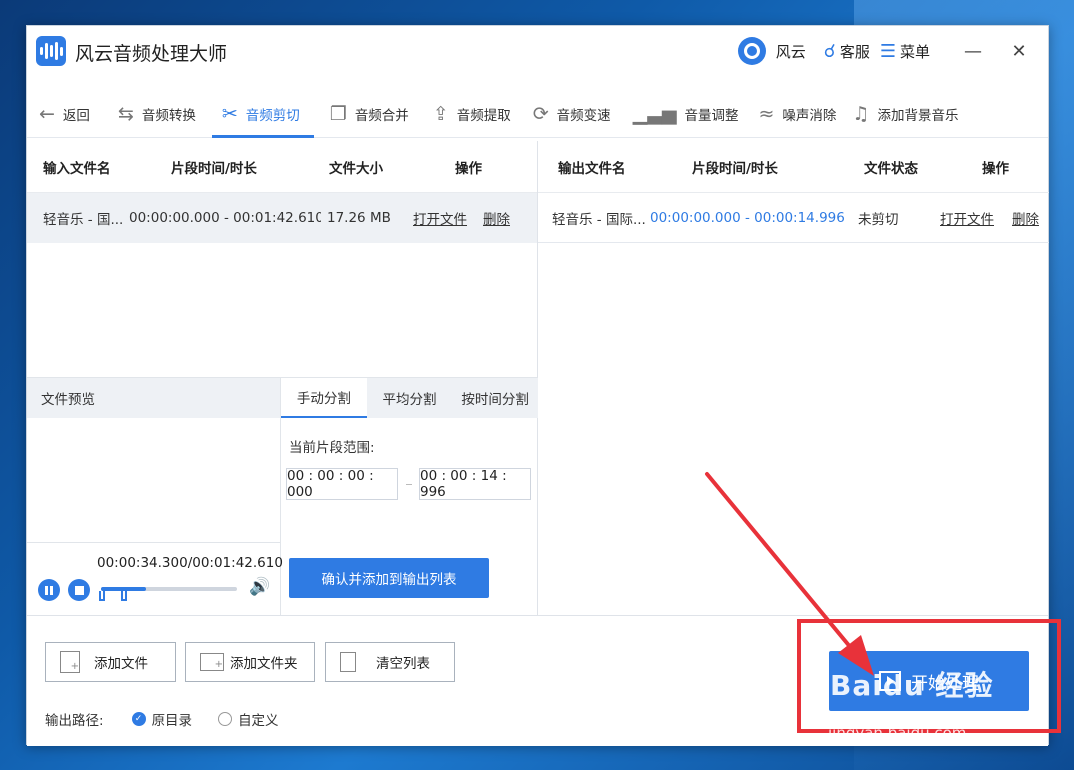 The height and width of the screenshot is (770, 1074). Describe the element at coordinates (854, 51) in the screenshot. I see `service-label: 客服` at that location.